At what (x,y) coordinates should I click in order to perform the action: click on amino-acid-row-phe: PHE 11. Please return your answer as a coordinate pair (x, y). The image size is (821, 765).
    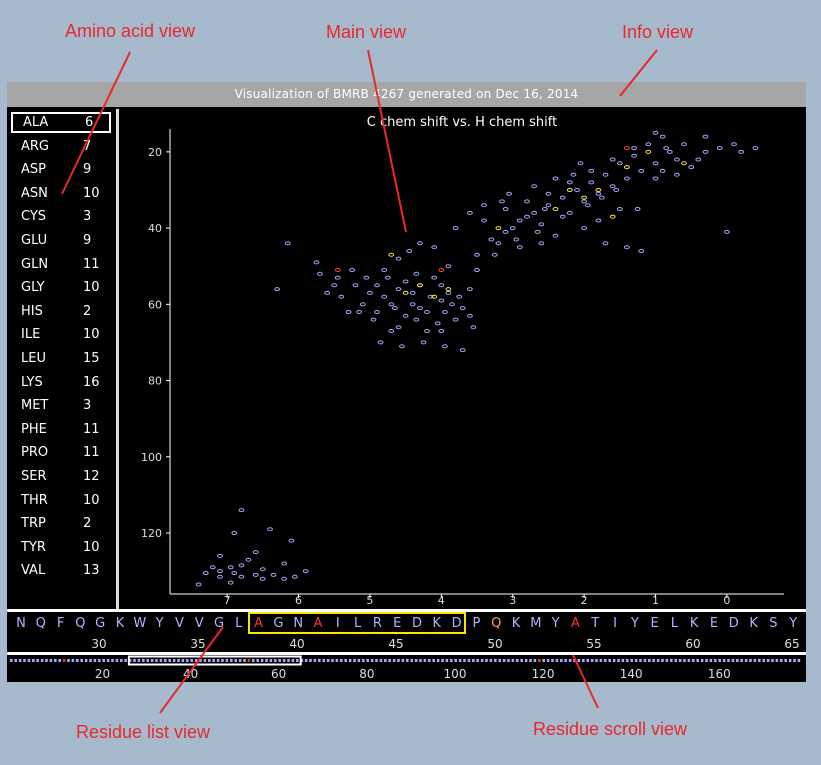
    Looking at the image, I should click on (61, 429).